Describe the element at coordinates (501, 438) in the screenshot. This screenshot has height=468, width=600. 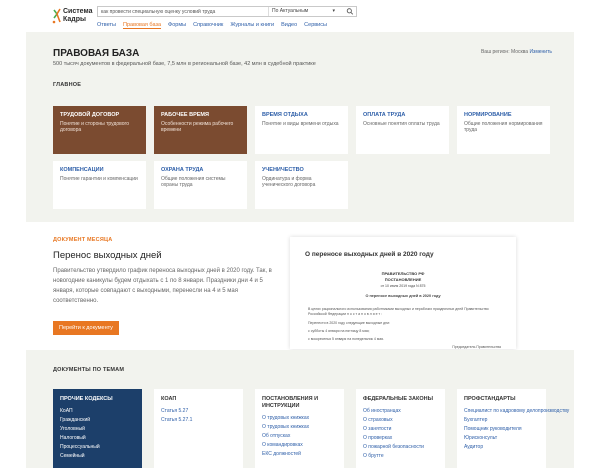
I see `topic-link: Юрисконсульт` at that location.